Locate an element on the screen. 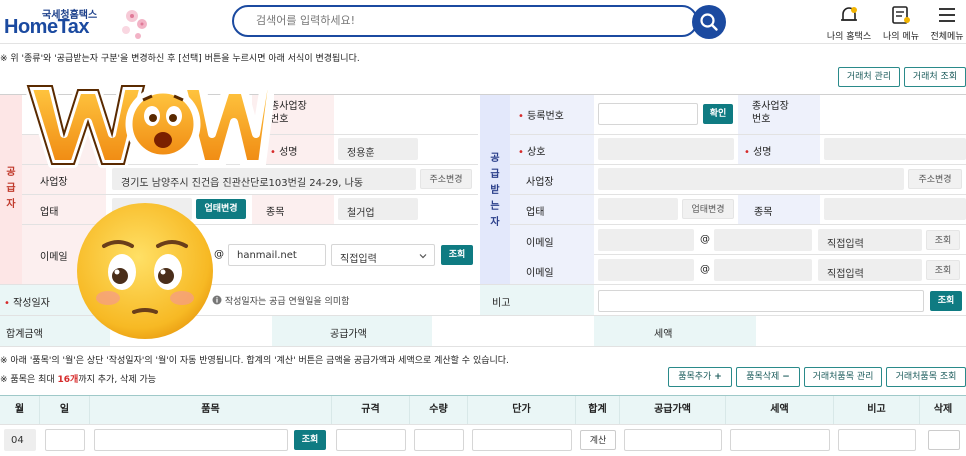  hometax-logo: 국세청홈택스 HomeTax is located at coordinates (75, 22).